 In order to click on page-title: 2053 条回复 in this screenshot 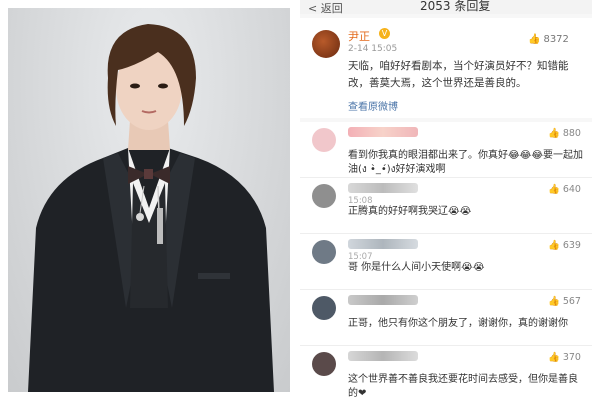, I will do `click(455, 6)`.